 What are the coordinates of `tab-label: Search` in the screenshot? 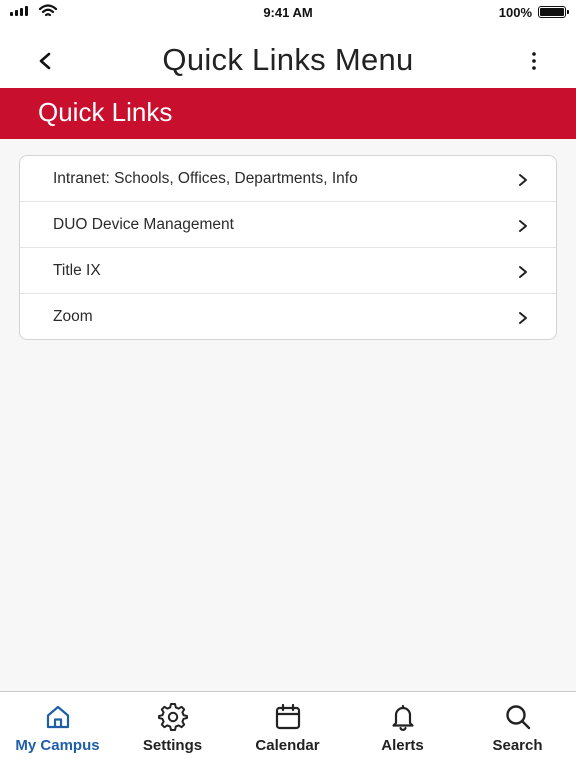 It's located at (517, 745).